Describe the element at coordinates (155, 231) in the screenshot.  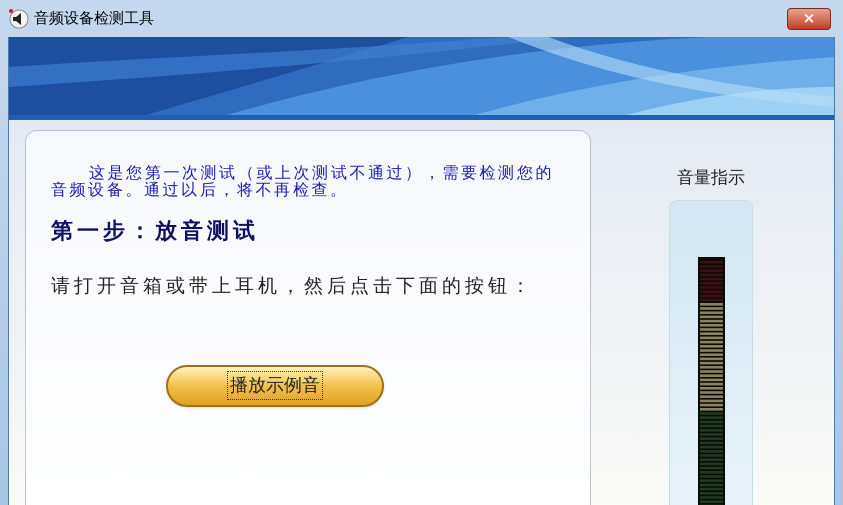
I see `step-heading: 第一步：放音测试` at that location.